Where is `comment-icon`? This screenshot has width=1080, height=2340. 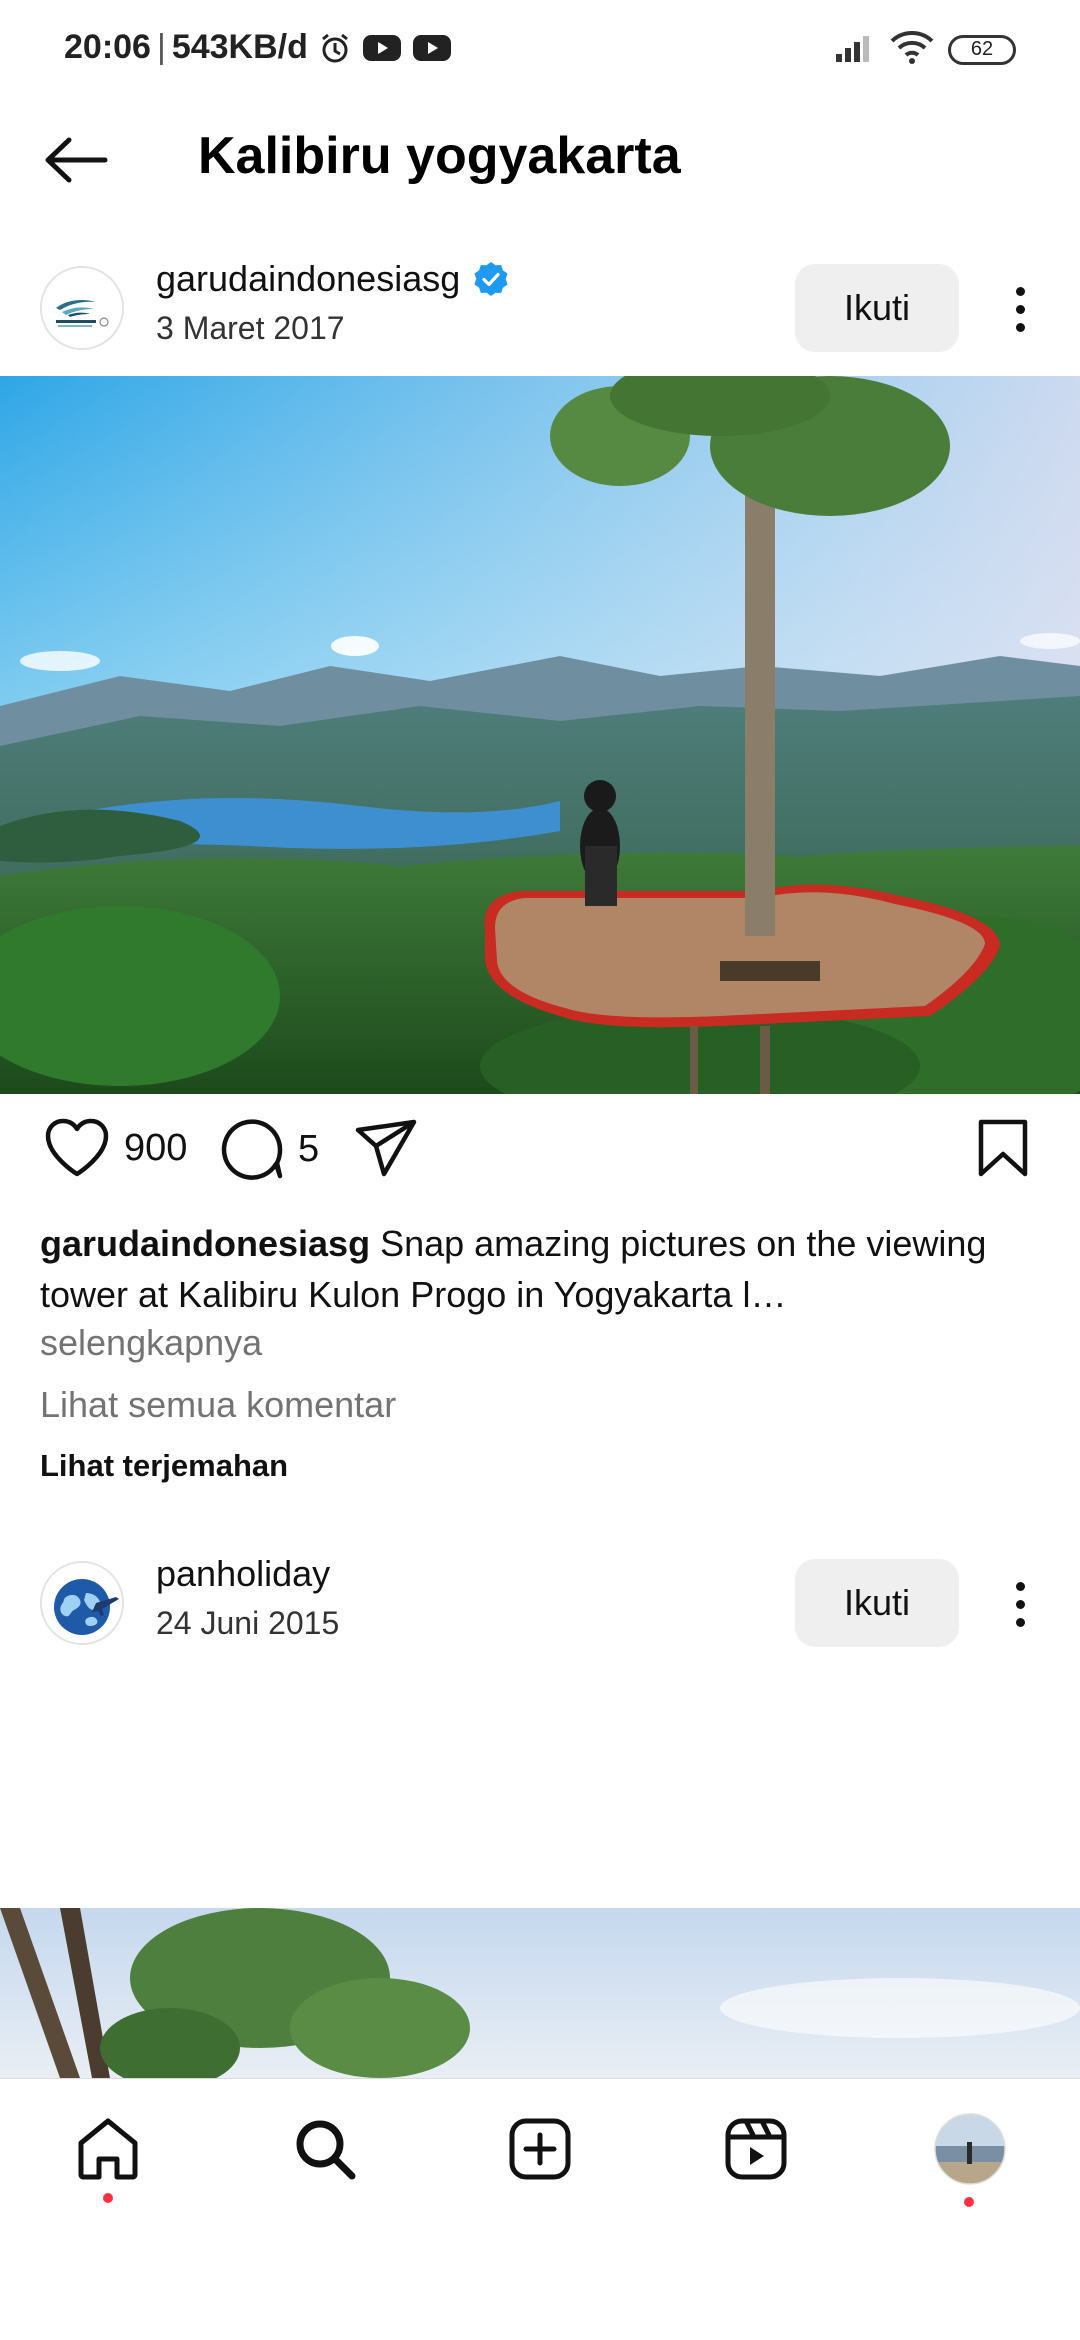 comment-icon is located at coordinates (252, 1149).